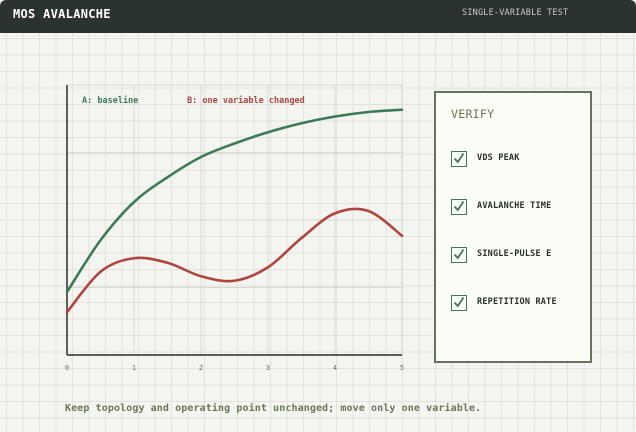 This screenshot has width=636, height=432. Describe the element at coordinates (110, 100) in the screenshot. I see `legend-label-baseline: A: baseline` at that location.